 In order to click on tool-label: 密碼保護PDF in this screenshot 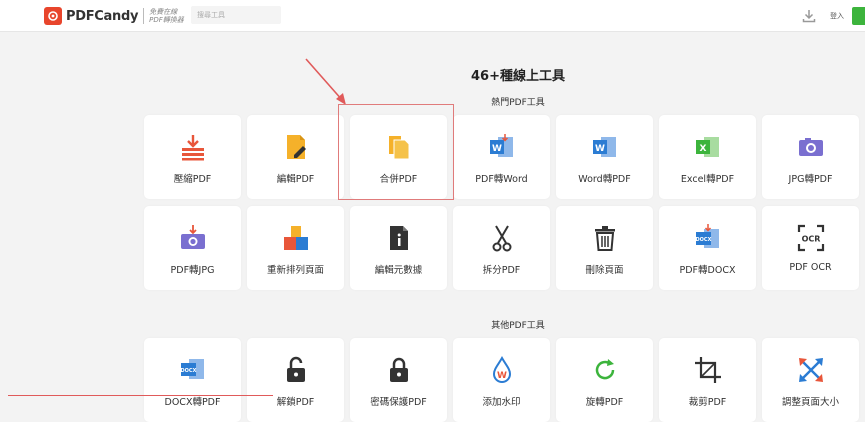, I will do `click(398, 402)`.